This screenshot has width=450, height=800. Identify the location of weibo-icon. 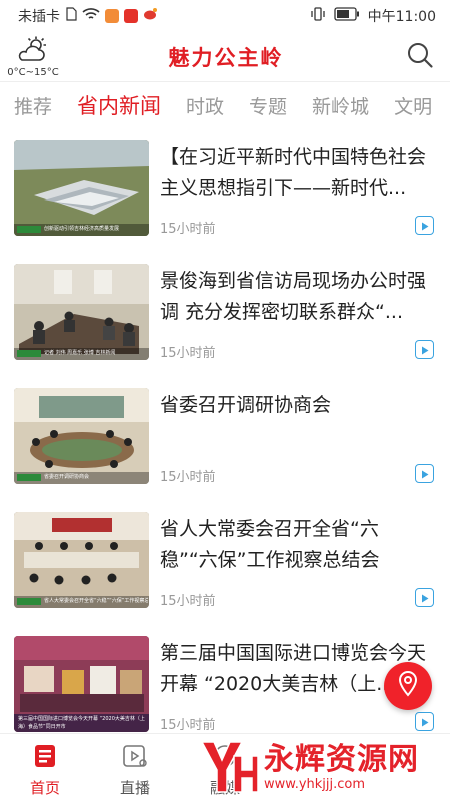
(151, 16).